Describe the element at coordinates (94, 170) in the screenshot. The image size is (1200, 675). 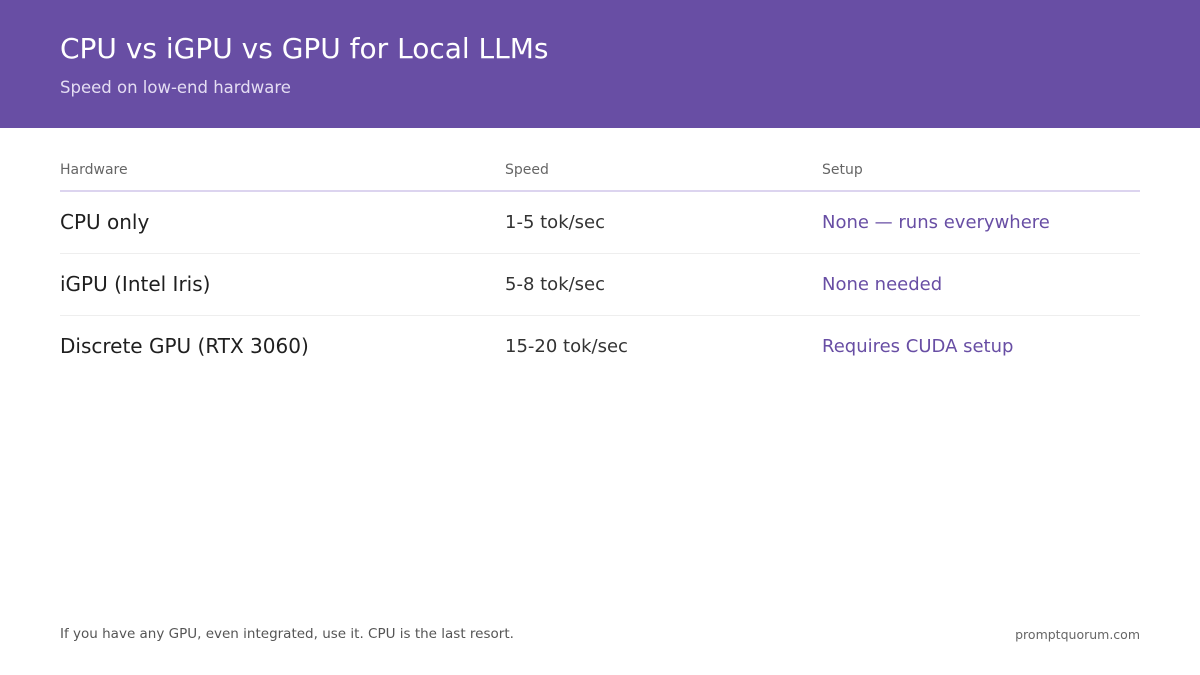
I see `column-header-hardware: Hardware` at that location.